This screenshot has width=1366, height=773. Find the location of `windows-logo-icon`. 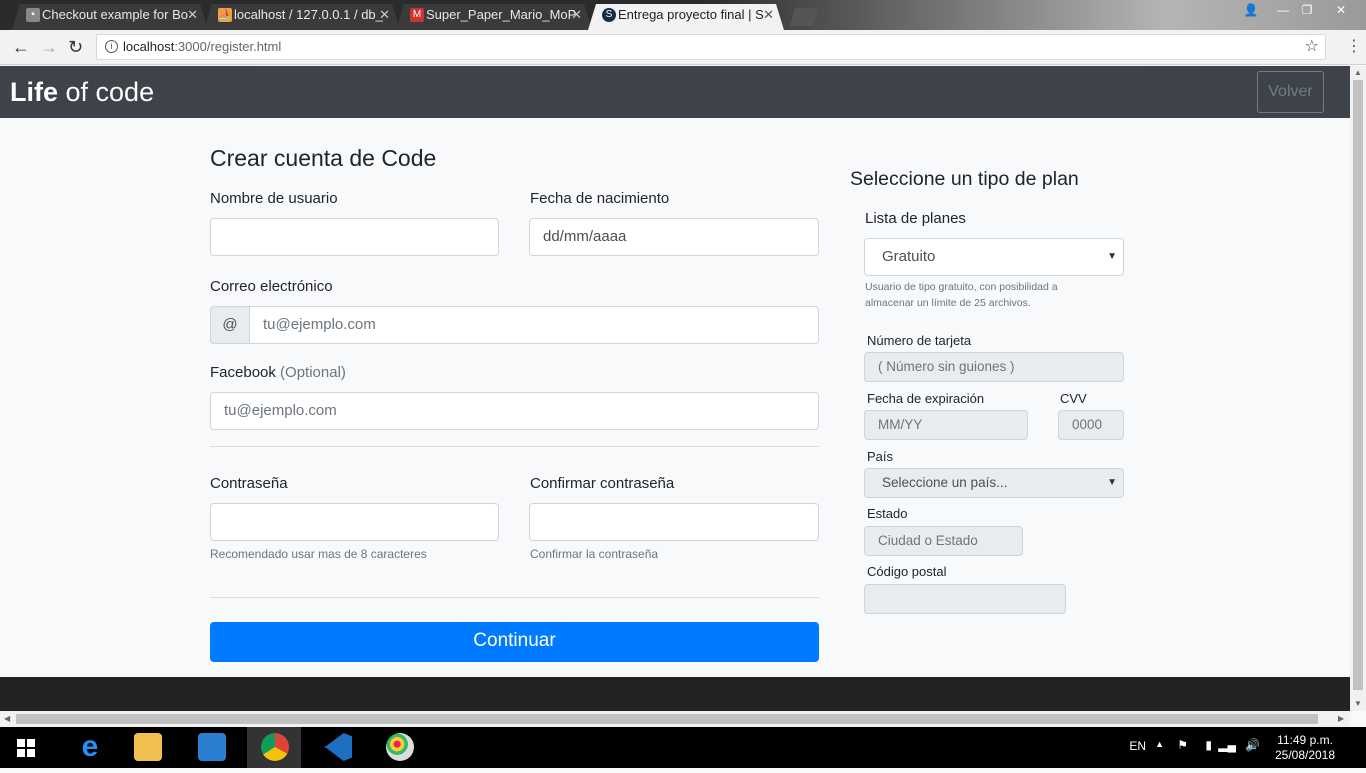

windows-logo-icon is located at coordinates (26, 748).